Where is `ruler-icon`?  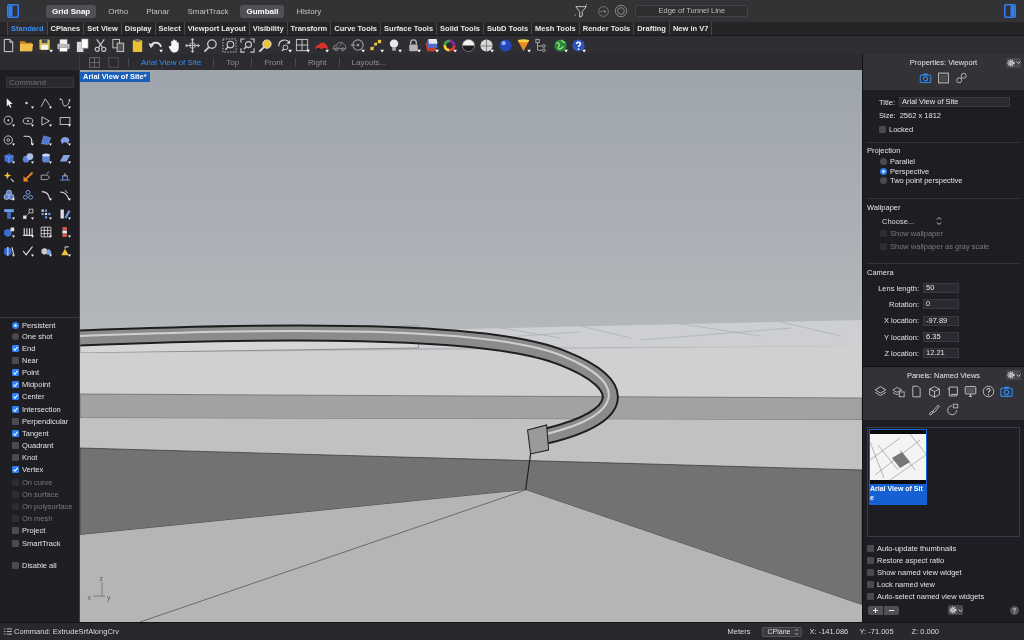 ruler-icon is located at coordinates (64, 213).